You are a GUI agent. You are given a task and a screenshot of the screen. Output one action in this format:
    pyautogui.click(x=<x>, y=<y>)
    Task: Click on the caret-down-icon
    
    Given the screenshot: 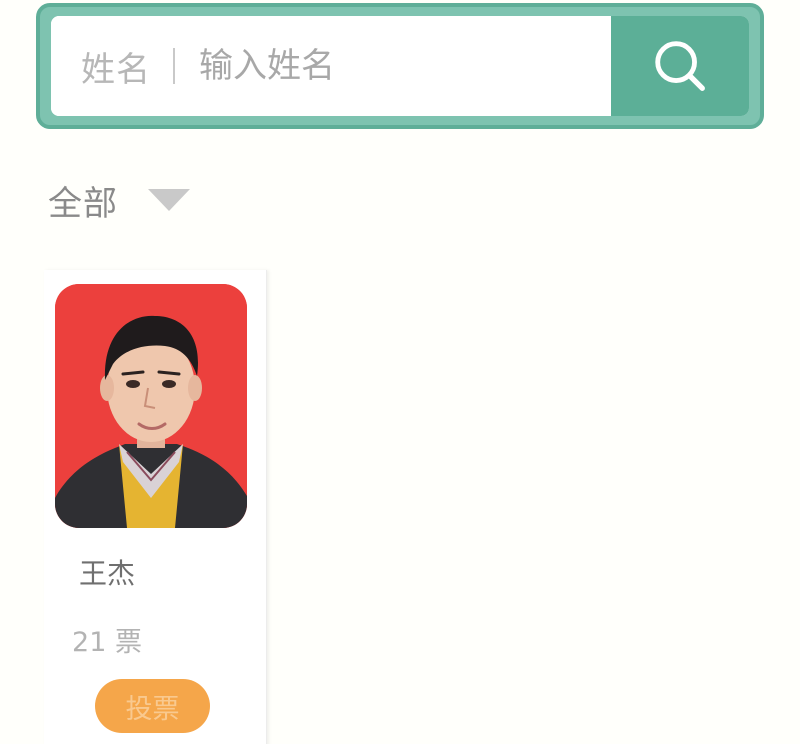 What is the action you would take?
    pyautogui.click(x=169, y=200)
    